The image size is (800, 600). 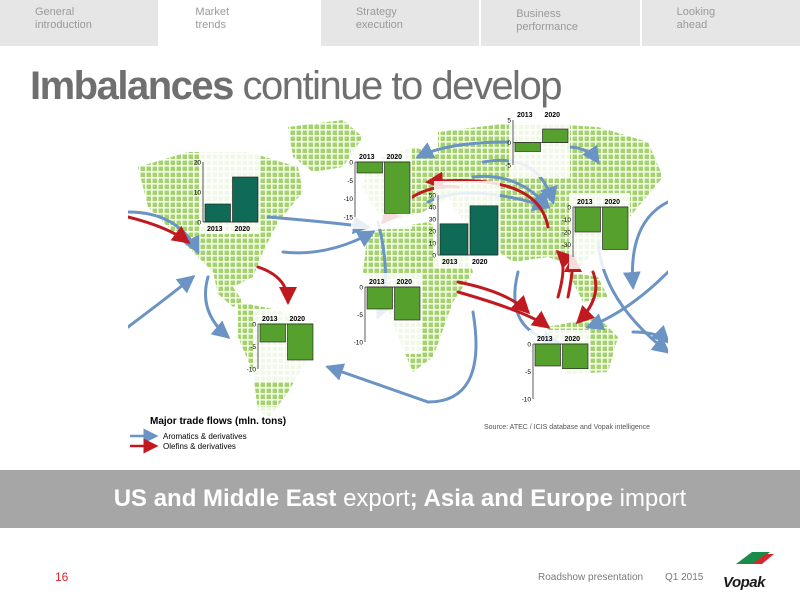 I want to click on y-tick-label: 30, so click(x=433, y=220).